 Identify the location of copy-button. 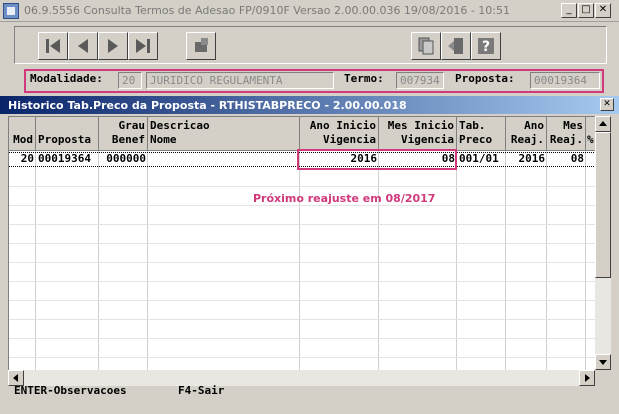
(426, 46).